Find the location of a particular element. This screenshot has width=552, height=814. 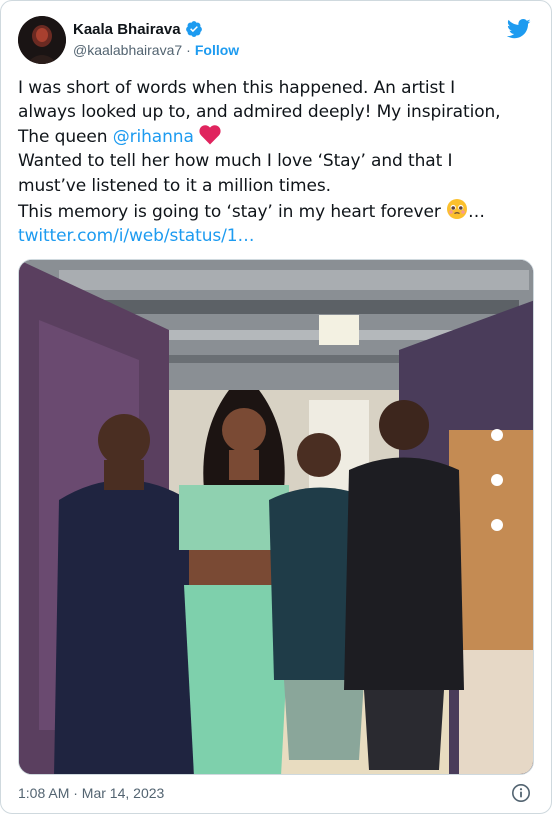

author-handle: @kaalabhairava7 is located at coordinates (127, 50).